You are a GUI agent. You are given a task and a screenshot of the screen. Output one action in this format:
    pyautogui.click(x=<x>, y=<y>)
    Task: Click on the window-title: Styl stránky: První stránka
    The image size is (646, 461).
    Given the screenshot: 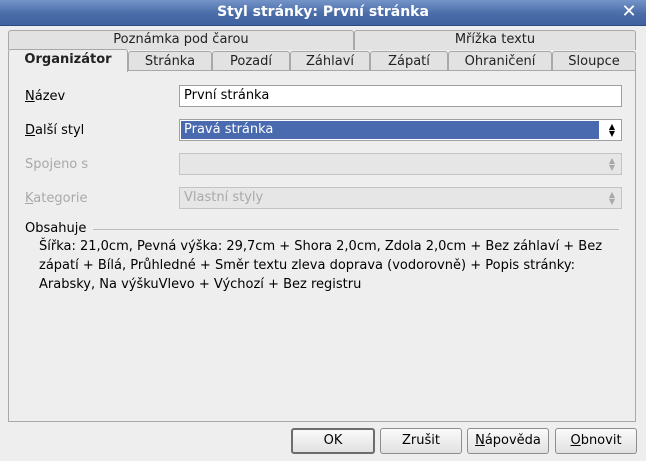 What is the action you would take?
    pyautogui.click(x=323, y=12)
    